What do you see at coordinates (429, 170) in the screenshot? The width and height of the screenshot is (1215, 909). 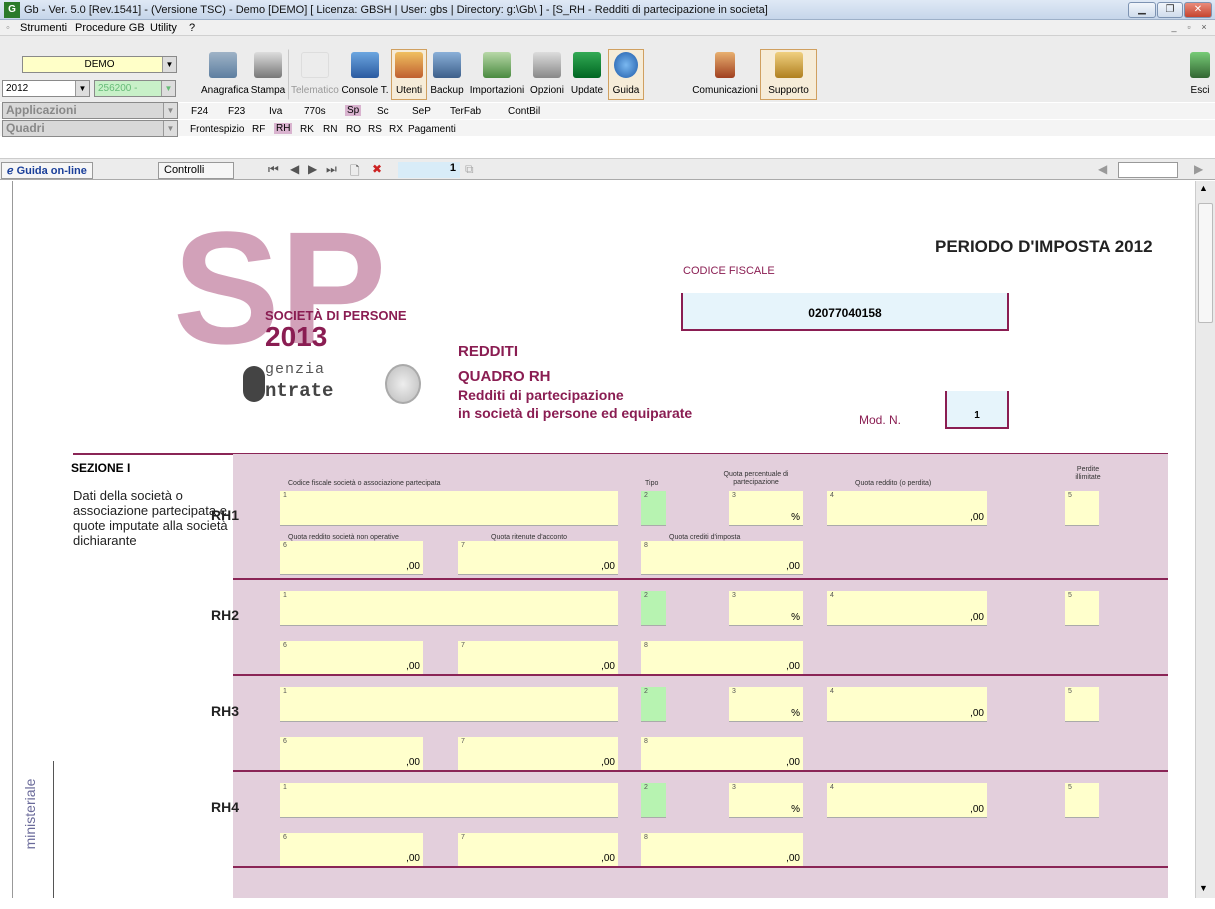 I see `page-number-field: 1` at bounding box center [429, 170].